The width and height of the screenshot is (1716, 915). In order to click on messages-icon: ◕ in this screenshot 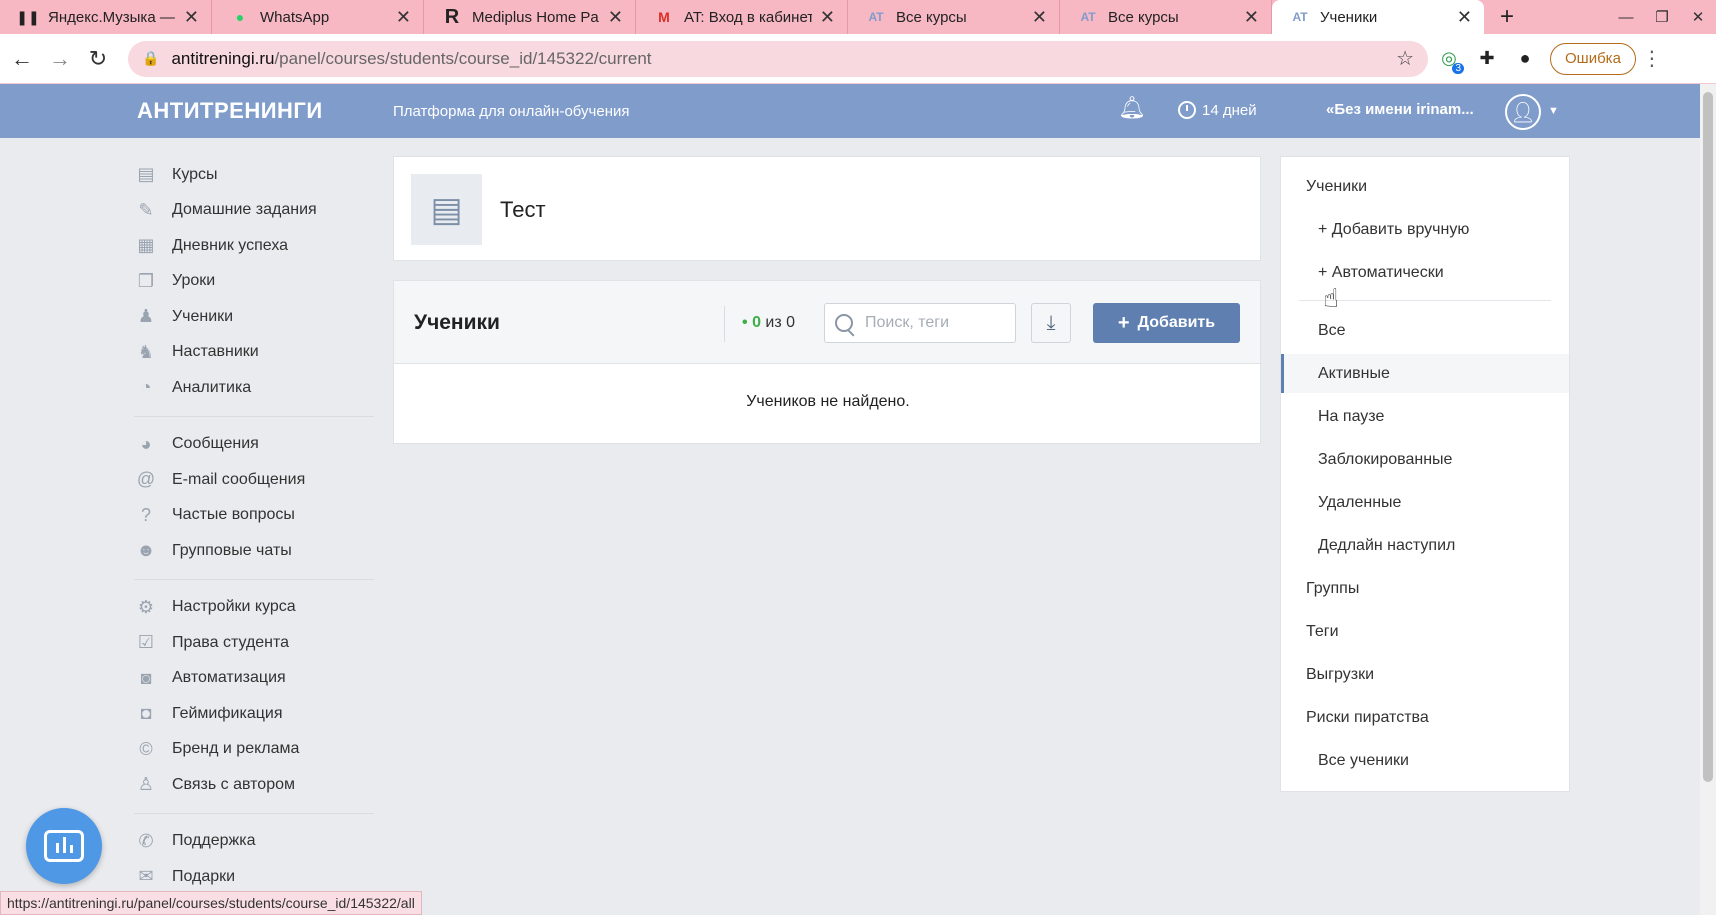, I will do `click(146, 443)`.